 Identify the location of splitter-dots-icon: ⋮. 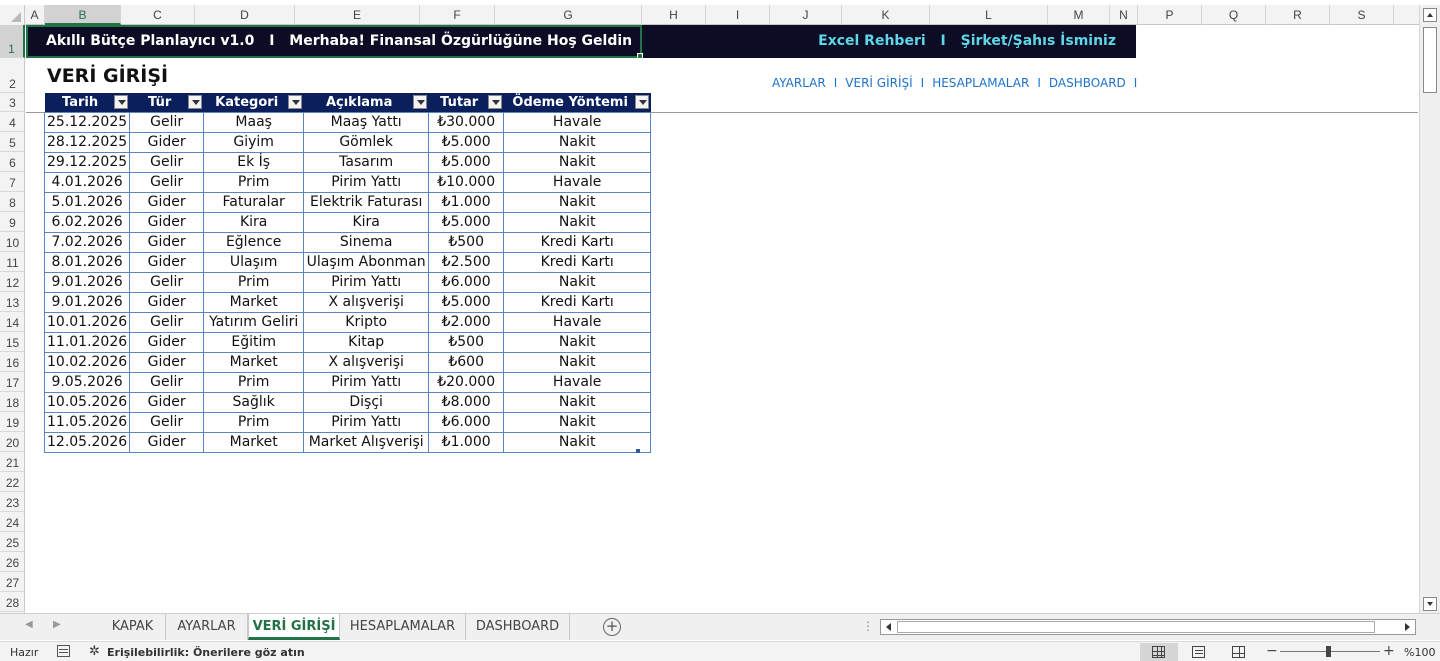
(868, 626).